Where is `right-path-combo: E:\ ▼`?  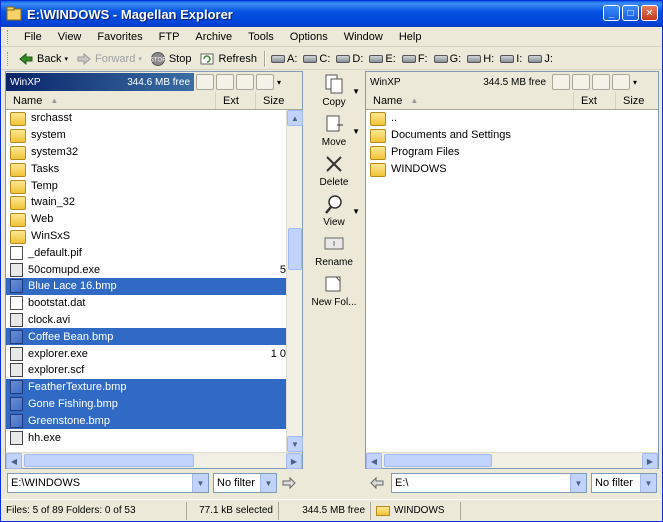 right-path-combo: E:\ ▼ is located at coordinates (489, 483).